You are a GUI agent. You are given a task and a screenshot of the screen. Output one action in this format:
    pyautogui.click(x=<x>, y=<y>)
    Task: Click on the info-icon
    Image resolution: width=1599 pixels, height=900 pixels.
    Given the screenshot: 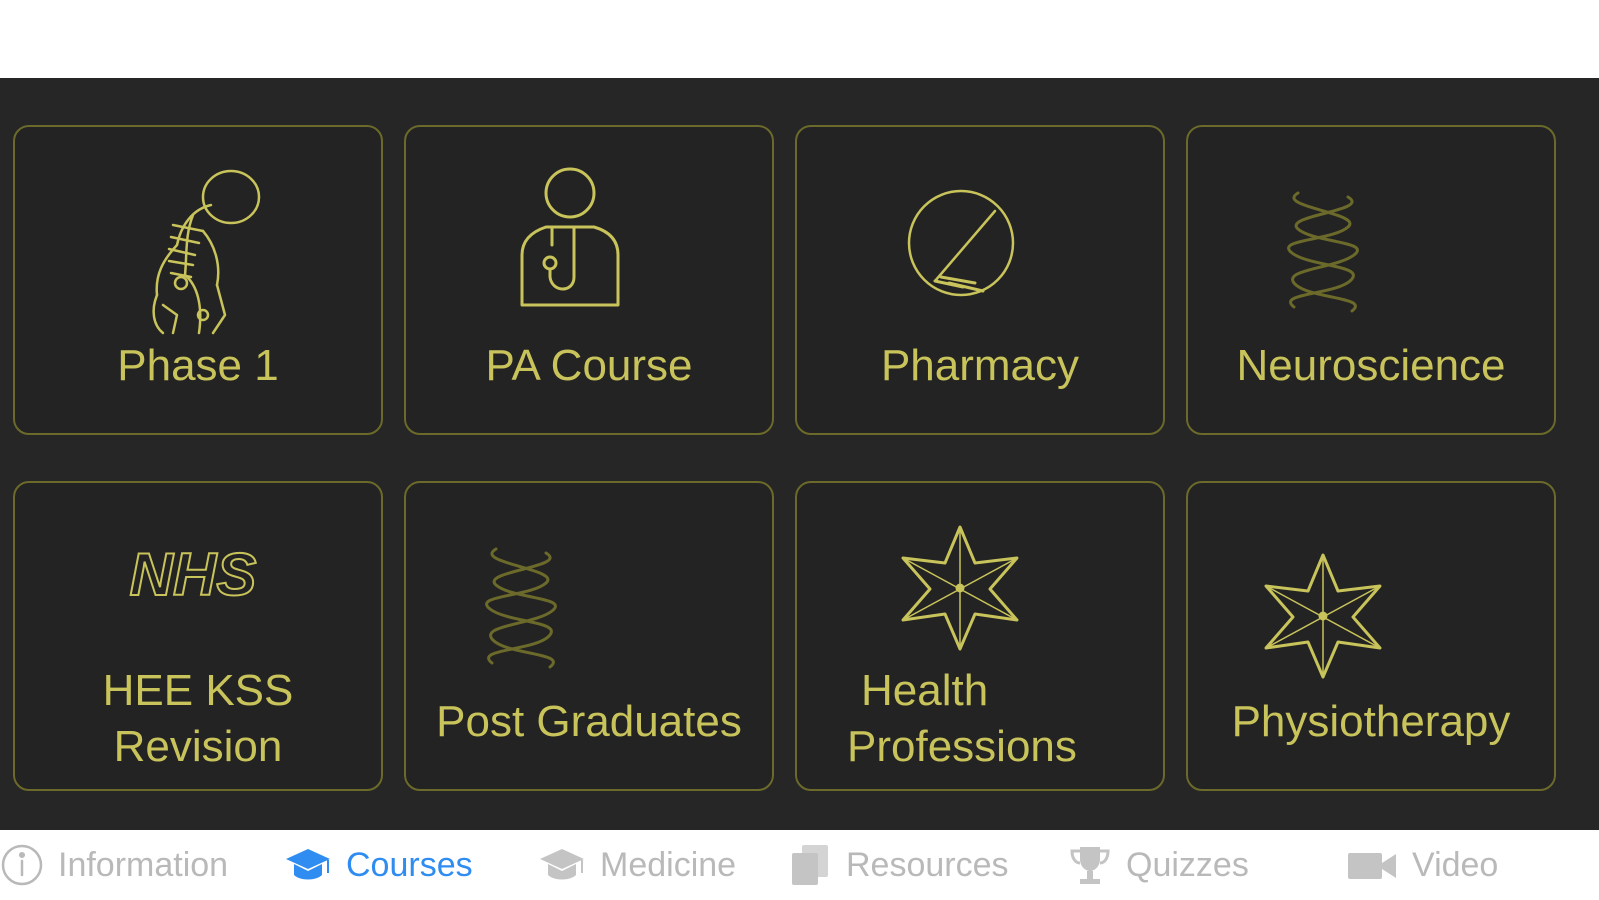 What is the action you would take?
    pyautogui.click(x=22, y=865)
    